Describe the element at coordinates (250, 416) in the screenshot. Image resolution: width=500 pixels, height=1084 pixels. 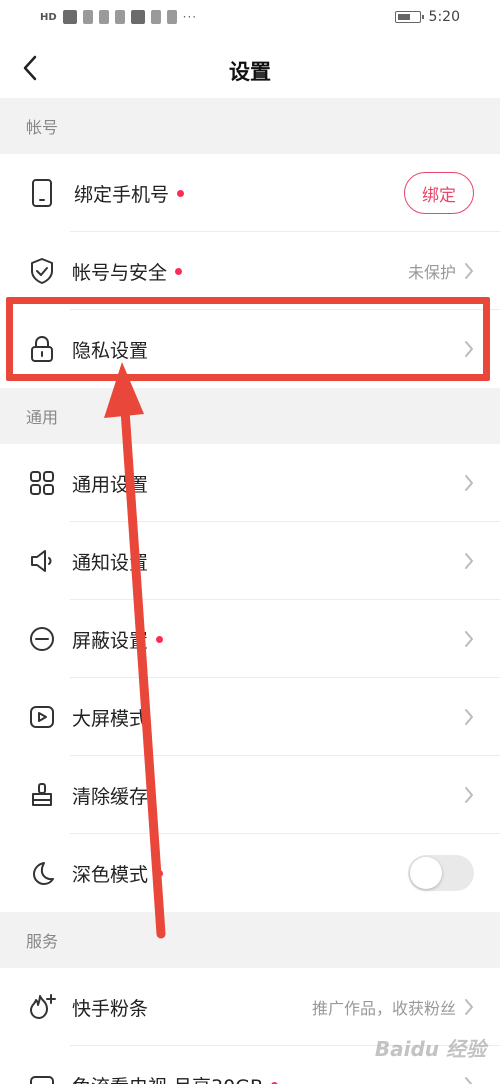
I see `section-header-general: 通用` at that location.